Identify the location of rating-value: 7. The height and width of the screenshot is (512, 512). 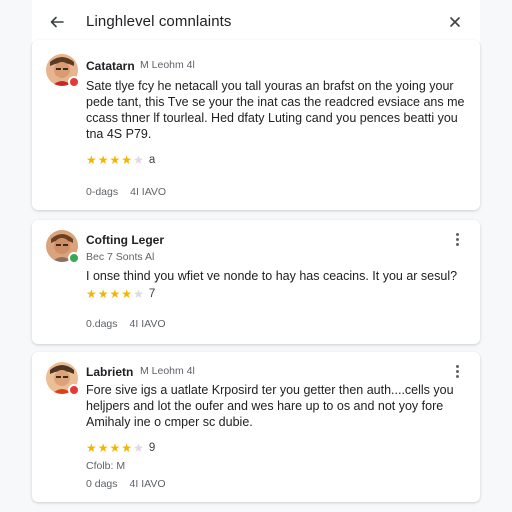
(152, 294).